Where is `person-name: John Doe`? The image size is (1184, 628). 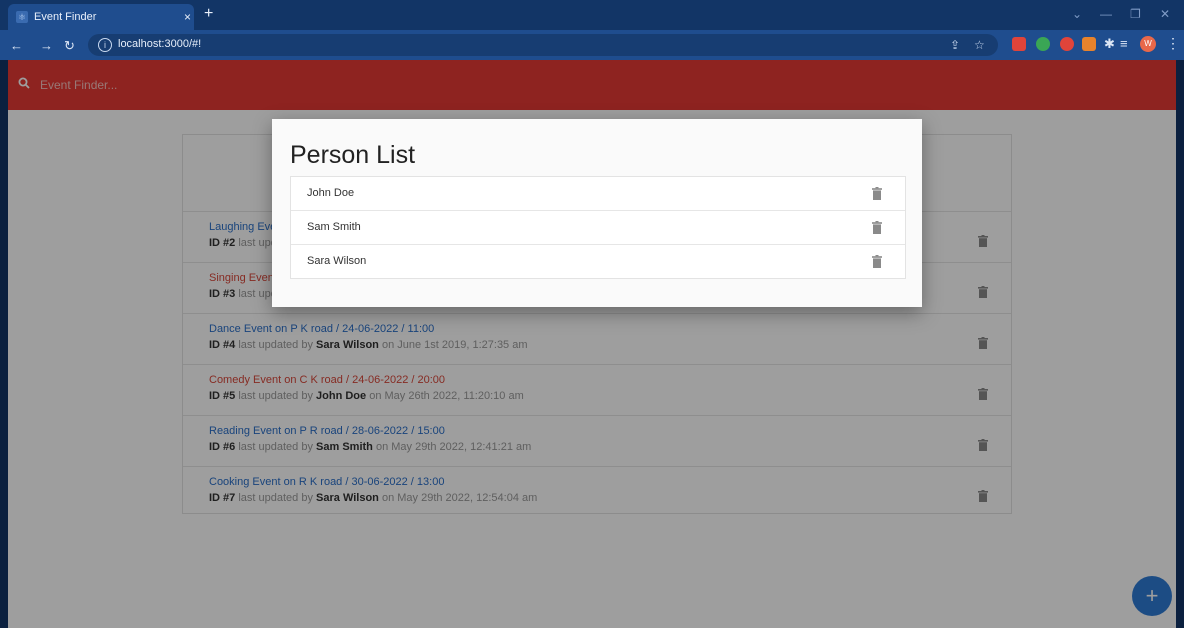 person-name: John Doe is located at coordinates (331, 193).